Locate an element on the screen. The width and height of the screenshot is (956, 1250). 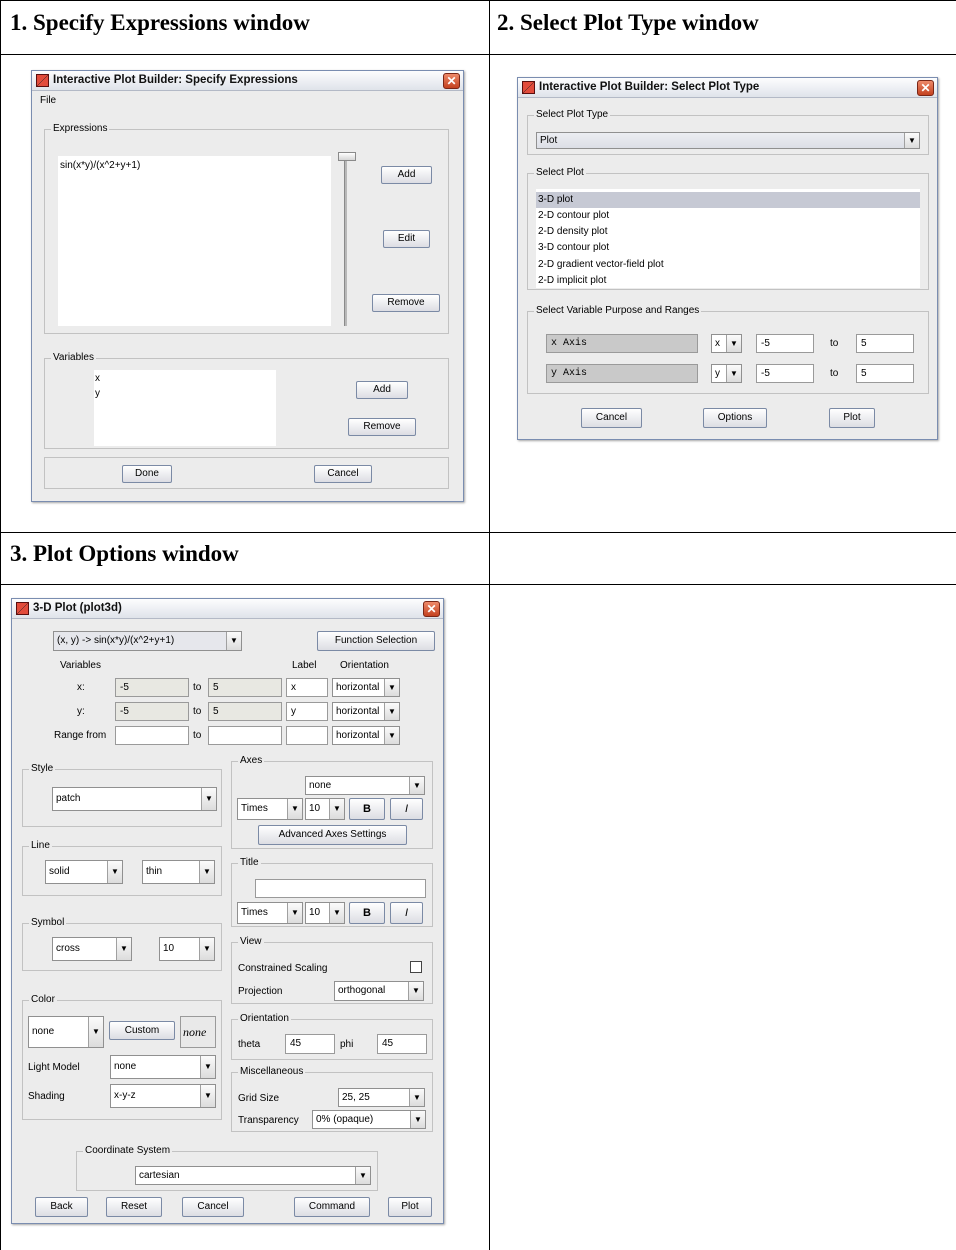
remove-expression-button: Remove is located at coordinates (406, 303).